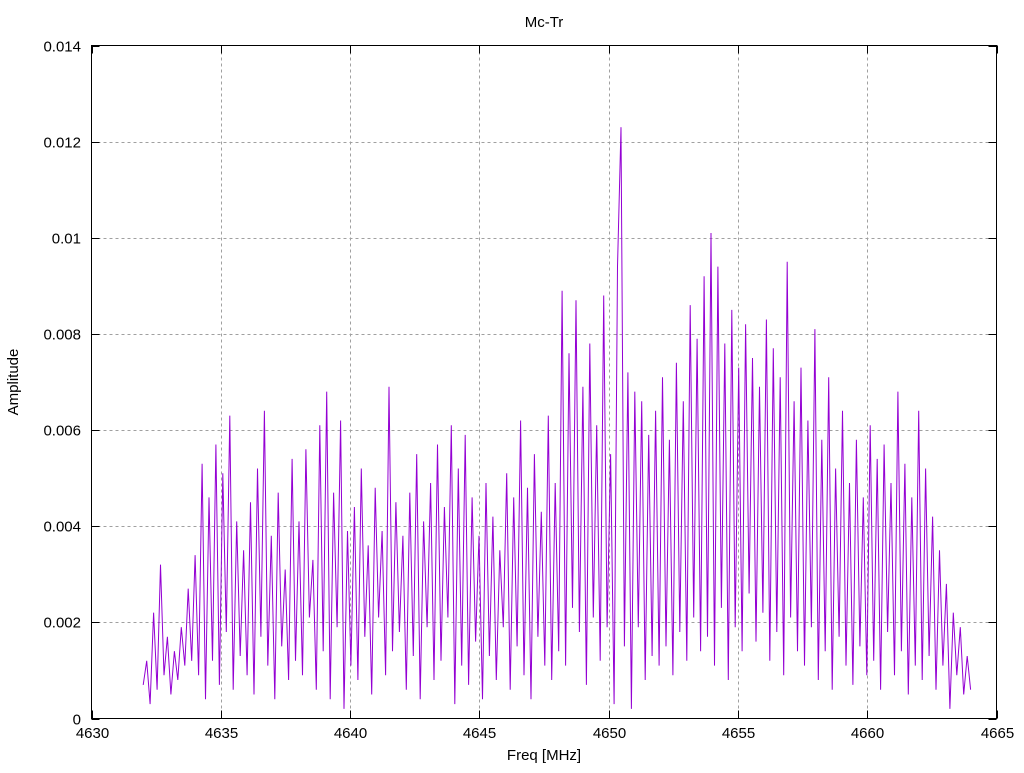 The width and height of the screenshot is (1024, 773). What do you see at coordinates (62, 431) in the screenshot?
I see `y-tick-label: 0.006` at bounding box center [62, 431].